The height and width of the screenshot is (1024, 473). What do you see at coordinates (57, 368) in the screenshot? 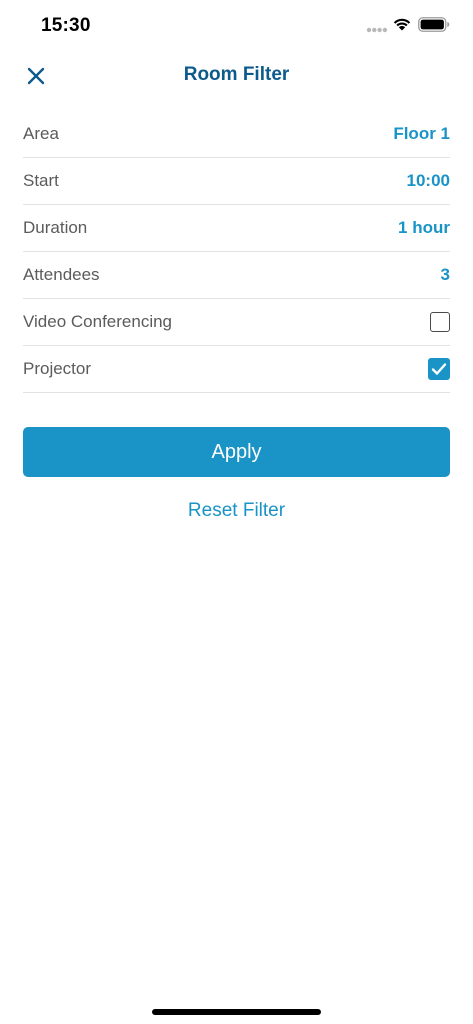
I see `filter-label: Projector` at bounding box center [57, 368].